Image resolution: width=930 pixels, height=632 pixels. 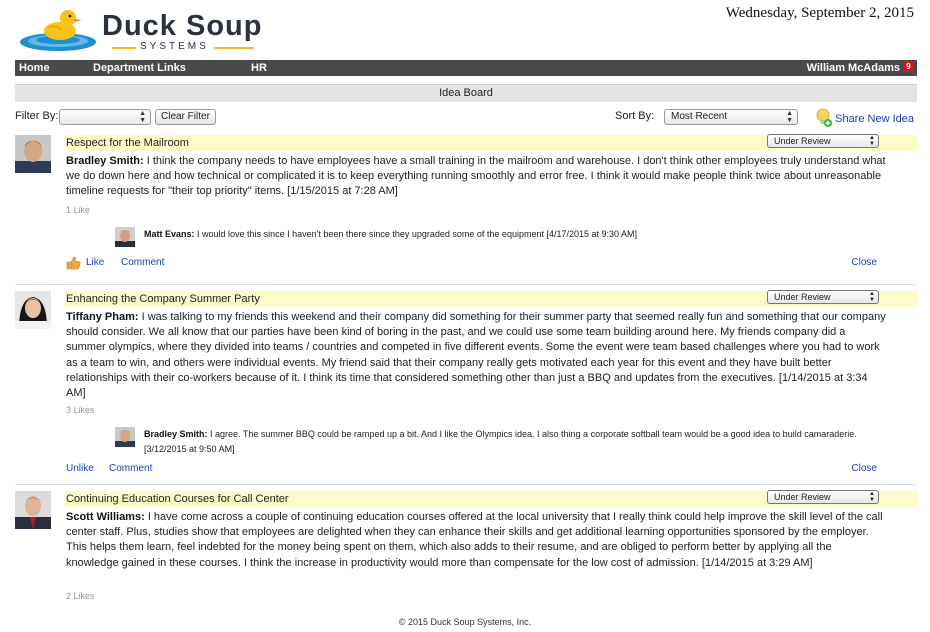 I want to click on comment-author: Bradley Smith:, so click(x=176, y=434).